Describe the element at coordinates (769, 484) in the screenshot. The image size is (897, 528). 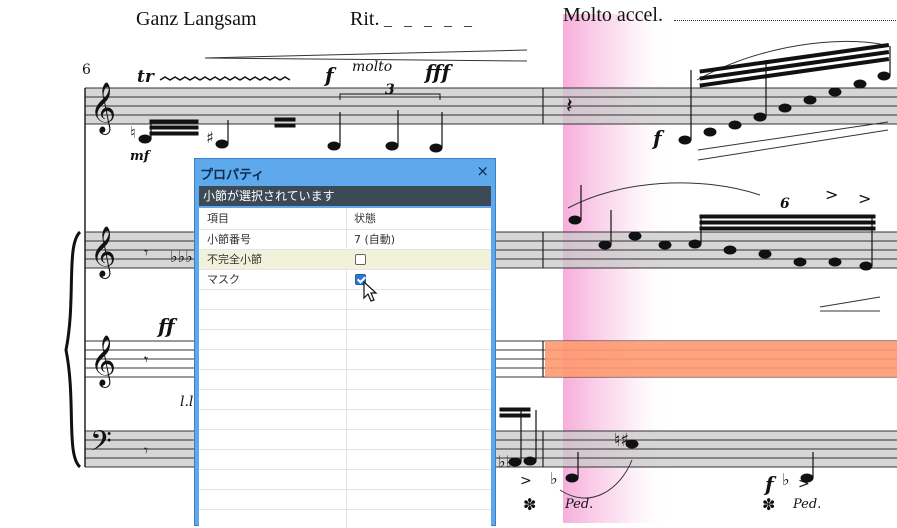
I see `dynamic-f-3: f` at that location.